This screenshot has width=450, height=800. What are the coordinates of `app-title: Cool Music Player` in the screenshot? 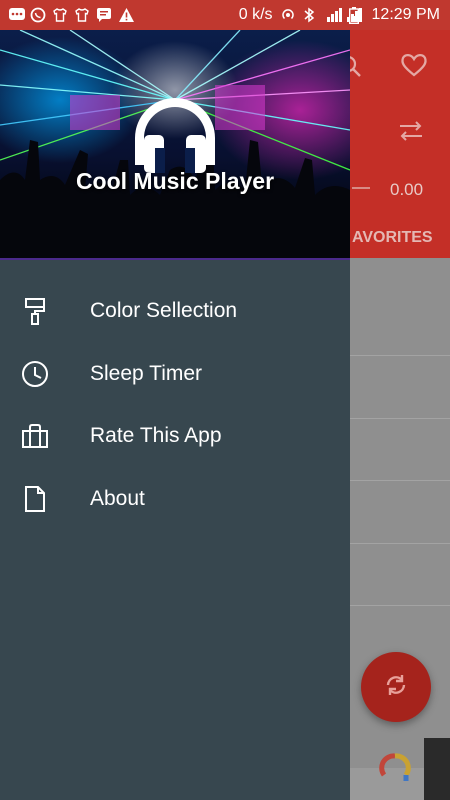 It's located at (175, 181).